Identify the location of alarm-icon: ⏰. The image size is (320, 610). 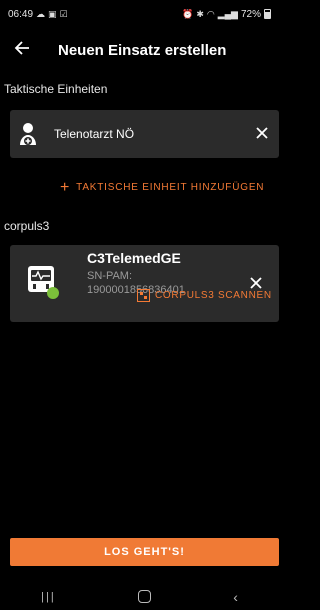
(188, 13).